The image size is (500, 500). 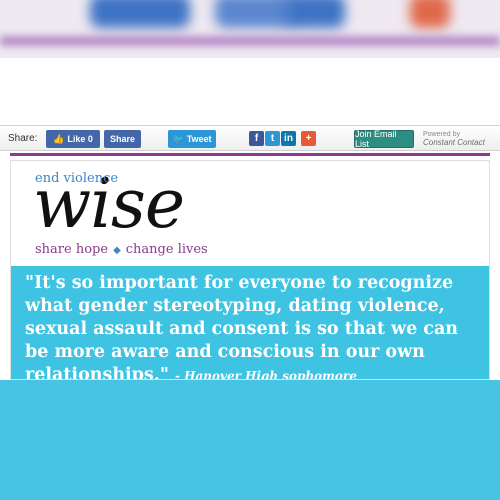 I want to click on email-button-label: Join Email List, so click(x=376, y=139).